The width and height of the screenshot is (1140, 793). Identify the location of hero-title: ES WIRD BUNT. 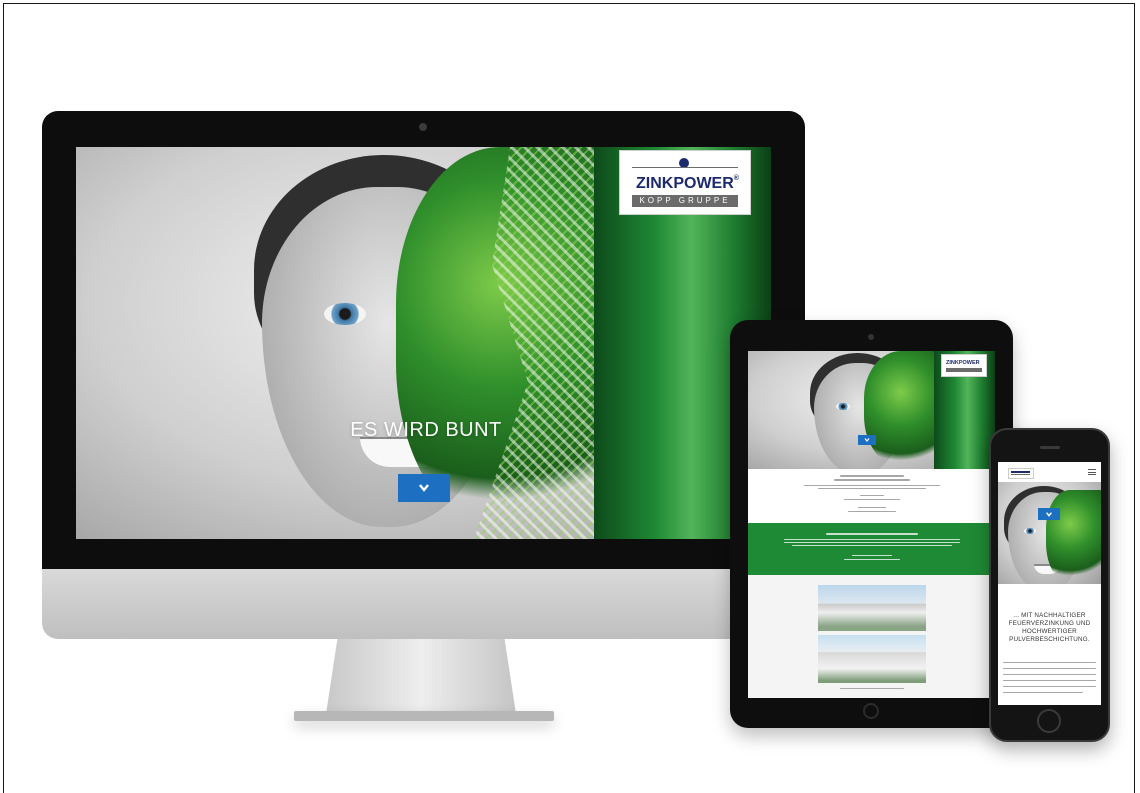
(426, 430).